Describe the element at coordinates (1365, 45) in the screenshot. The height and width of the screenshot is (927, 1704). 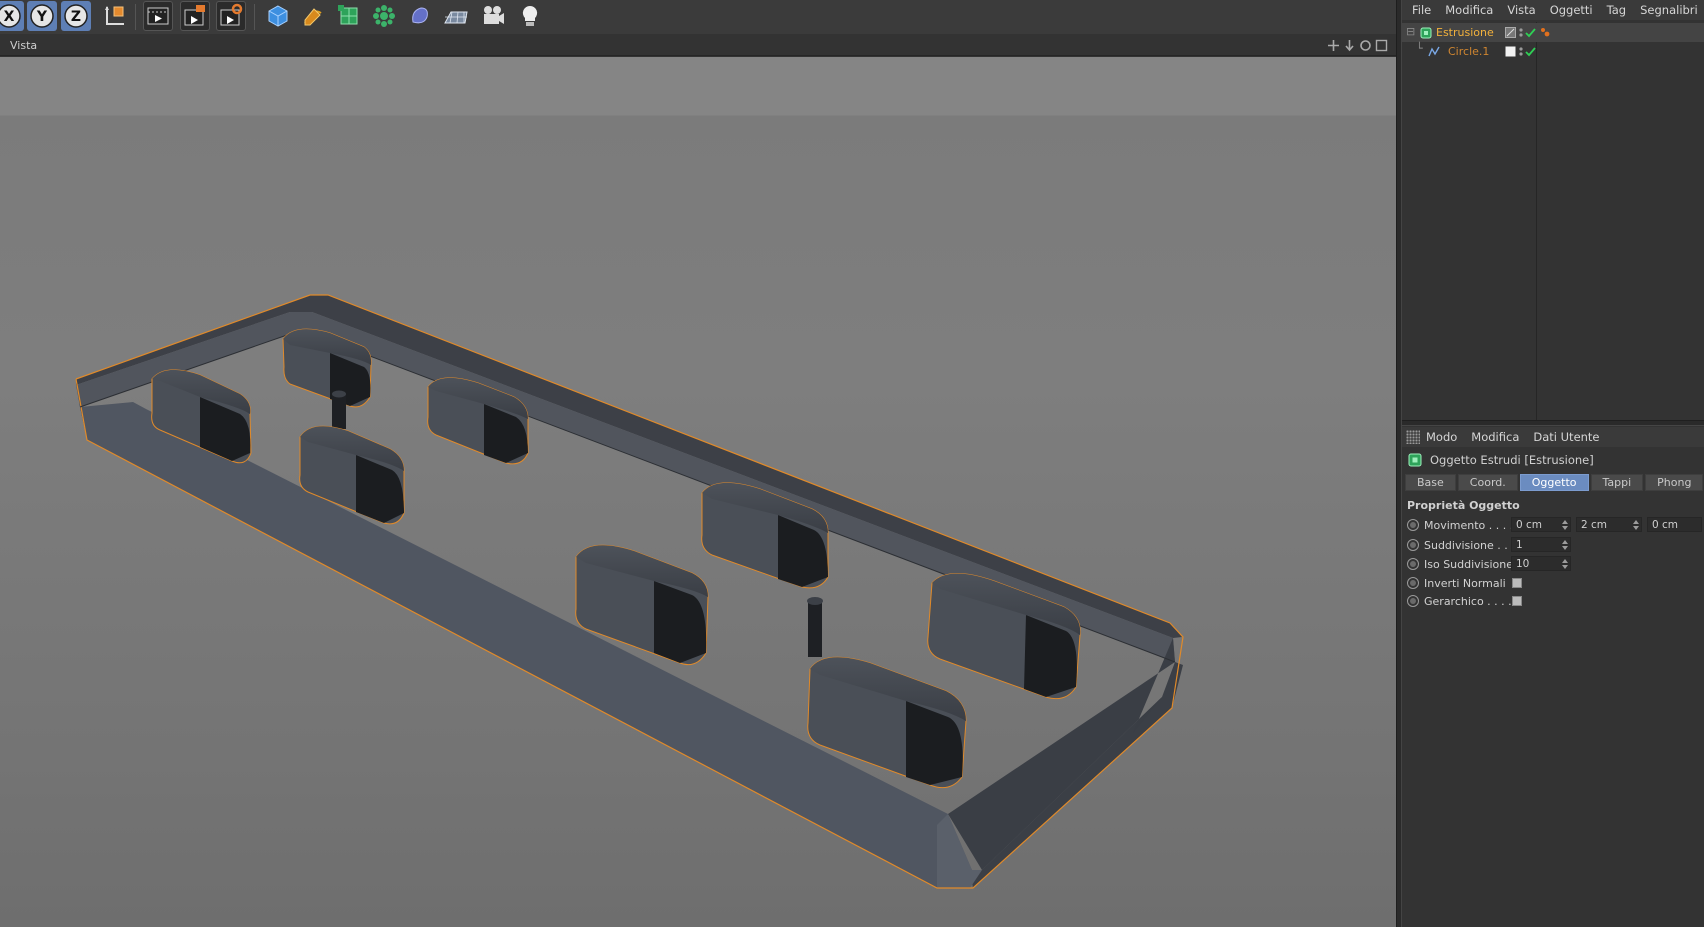
I see `rotate-view-icon` at that location.